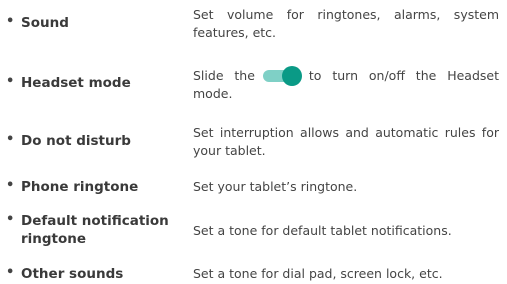 The height and width of the screenshot is (284, 507). I want to click on term-sound: Sound, so click(45, 23).